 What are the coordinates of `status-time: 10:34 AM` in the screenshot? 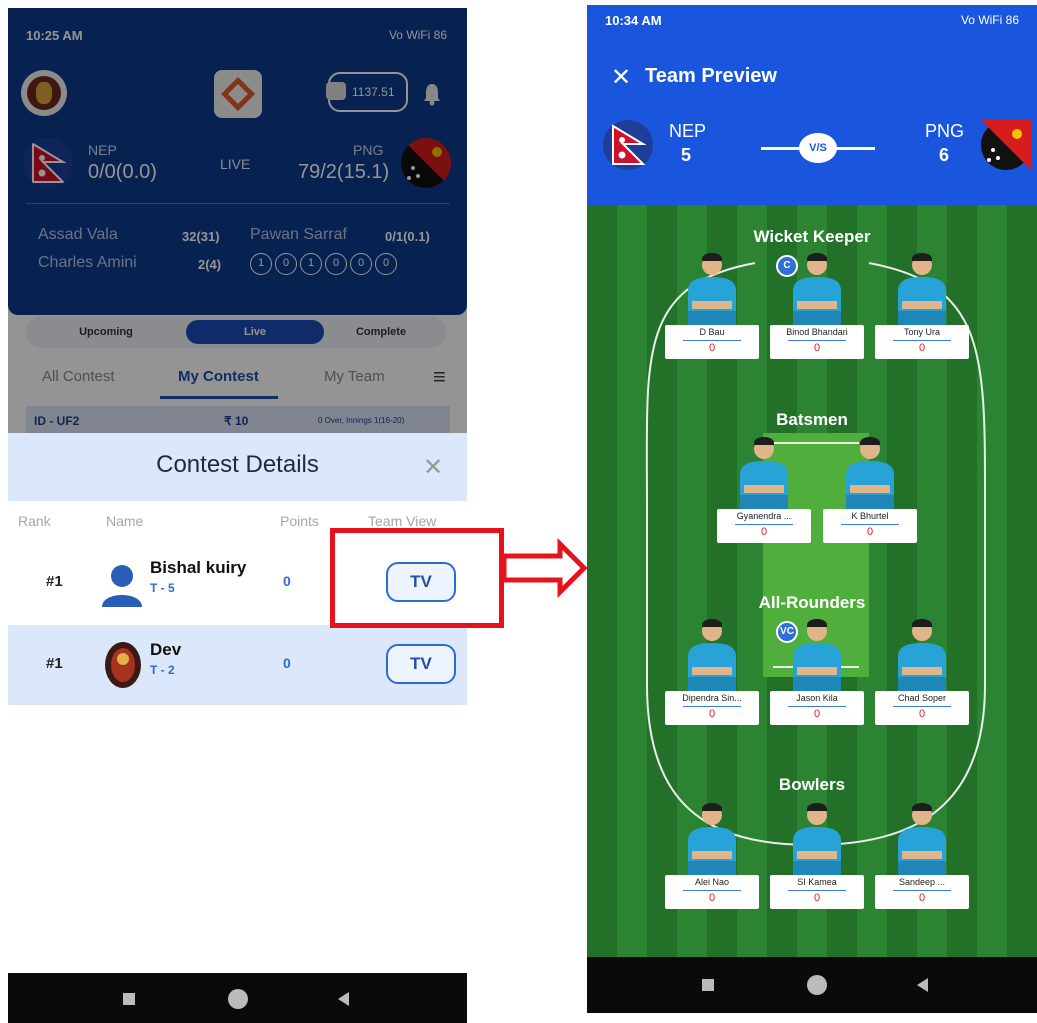 It's located at (633, 20).